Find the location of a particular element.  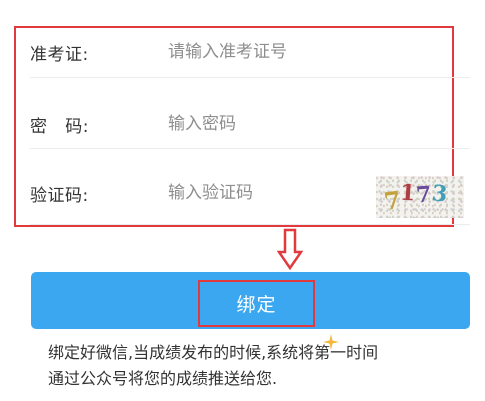

captcha-input is located at coordinates (268, 193).